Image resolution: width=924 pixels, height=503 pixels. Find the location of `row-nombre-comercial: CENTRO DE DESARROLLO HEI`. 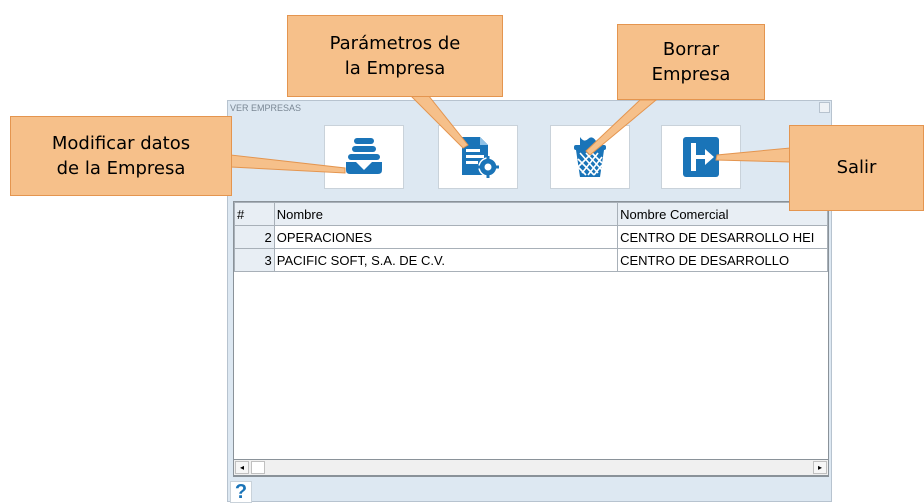

row-nombre-comercial: CENTRO DE DESARROLLO HEI is located at coordinates (722, 237).